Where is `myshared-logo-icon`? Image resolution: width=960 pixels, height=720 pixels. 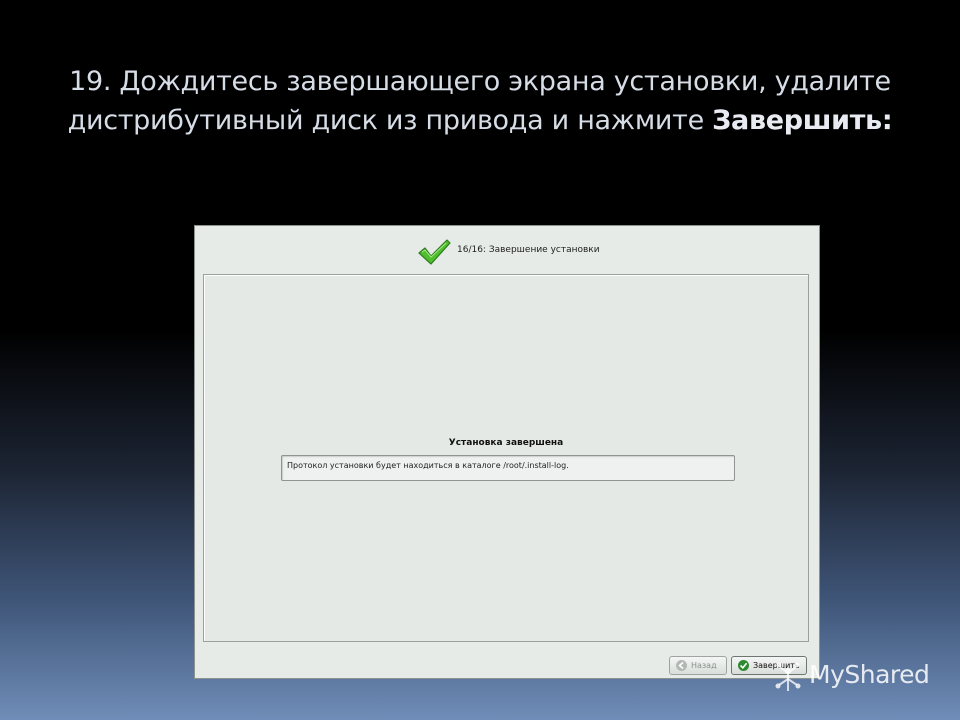 myshared-logo-icon is located at coordinates (788, 676).